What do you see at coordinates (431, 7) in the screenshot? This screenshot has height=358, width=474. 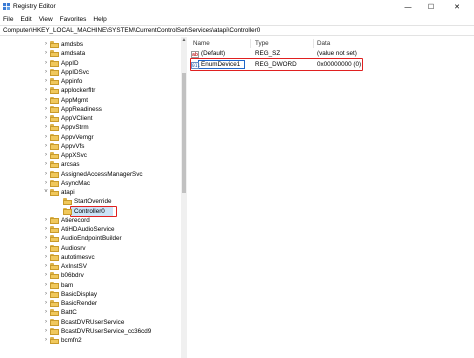 I see `maximize-button: ☐` at bounding box center [431, 7].